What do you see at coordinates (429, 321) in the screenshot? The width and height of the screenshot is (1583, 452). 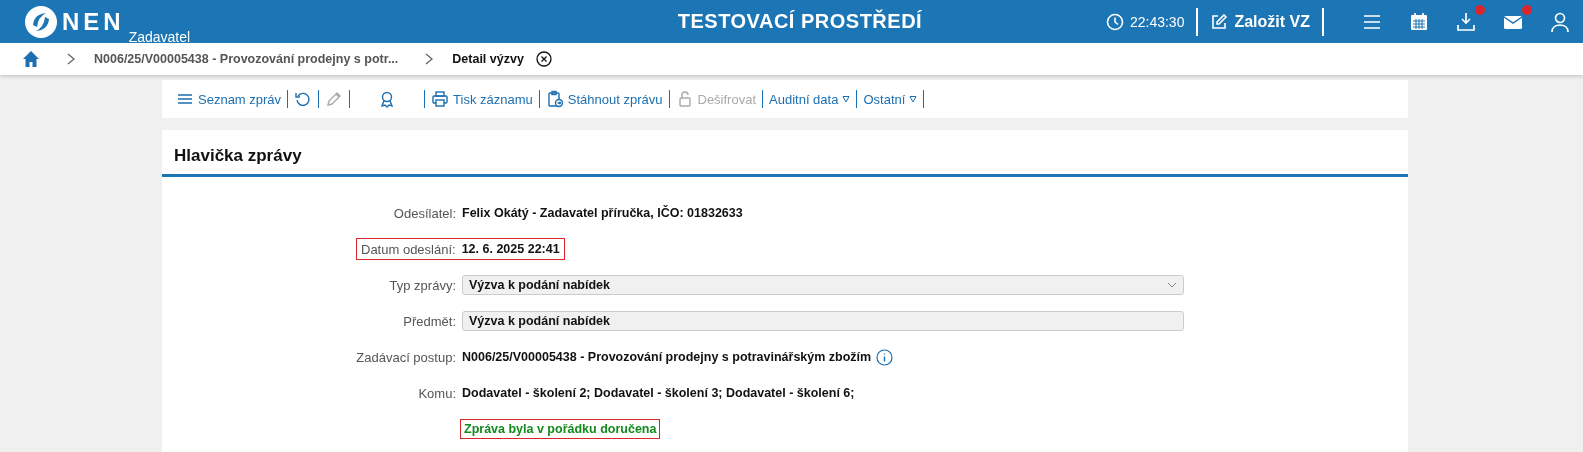 I see `field-label: Předmět:` at bounding box center [429, 321].